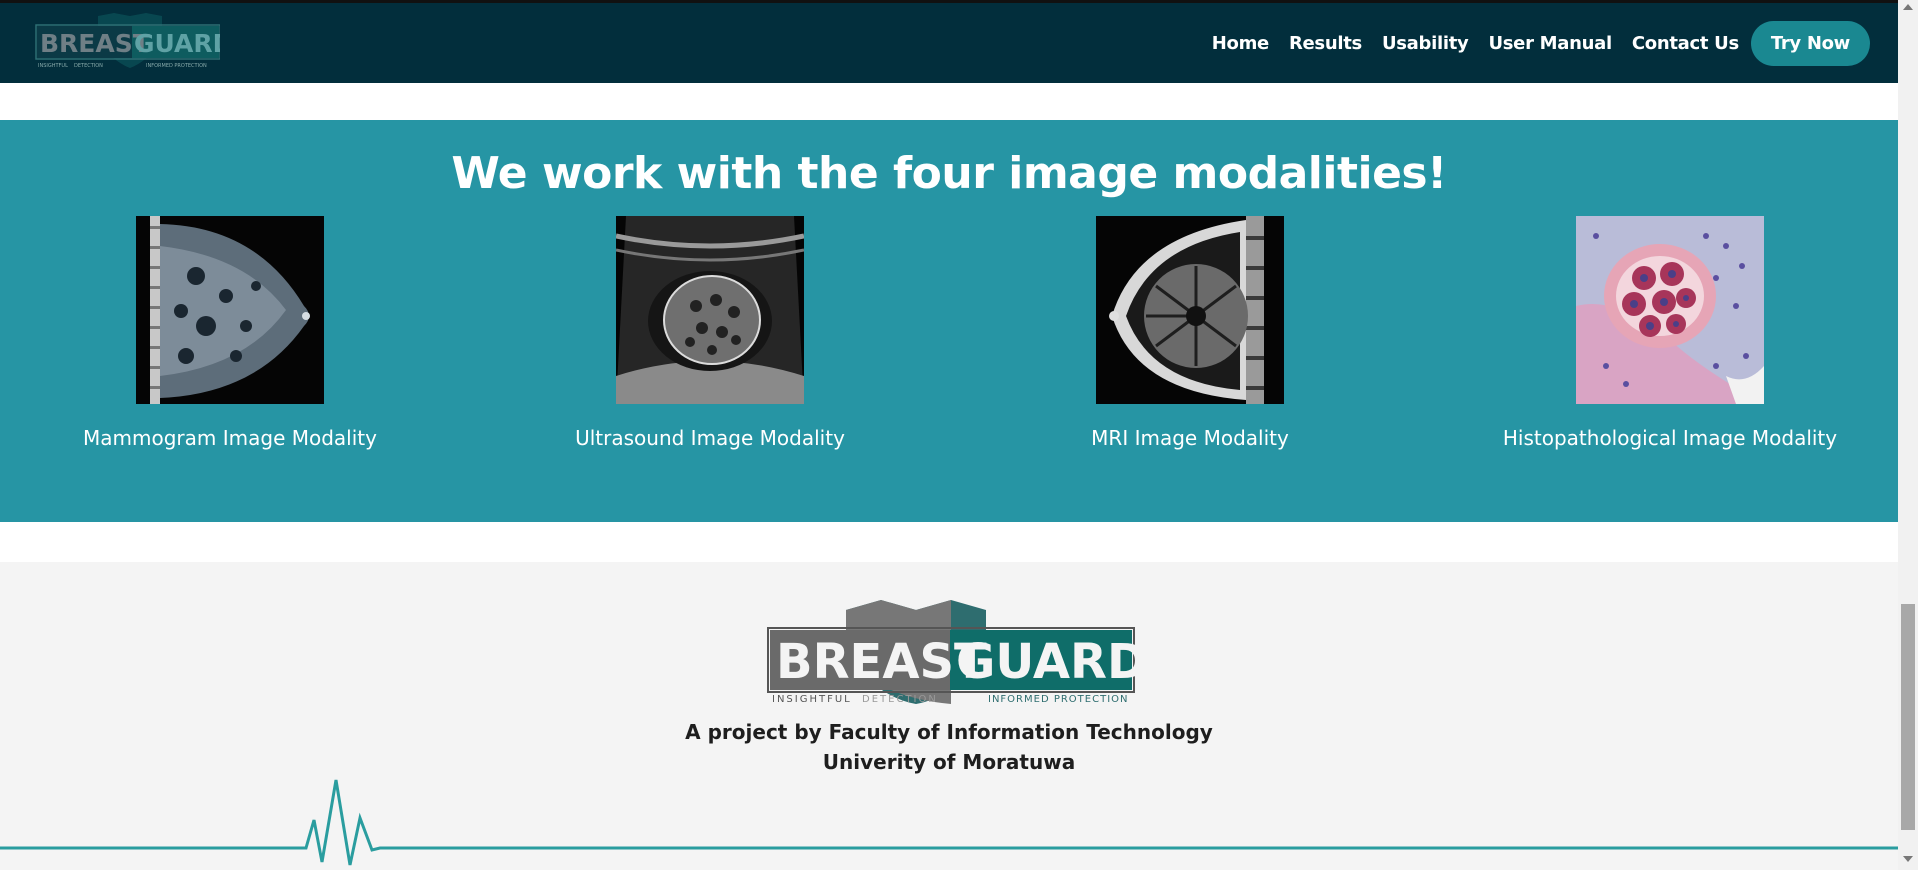  I want to click on nav-link-user-manual: User Manual, so click(1549, 43).